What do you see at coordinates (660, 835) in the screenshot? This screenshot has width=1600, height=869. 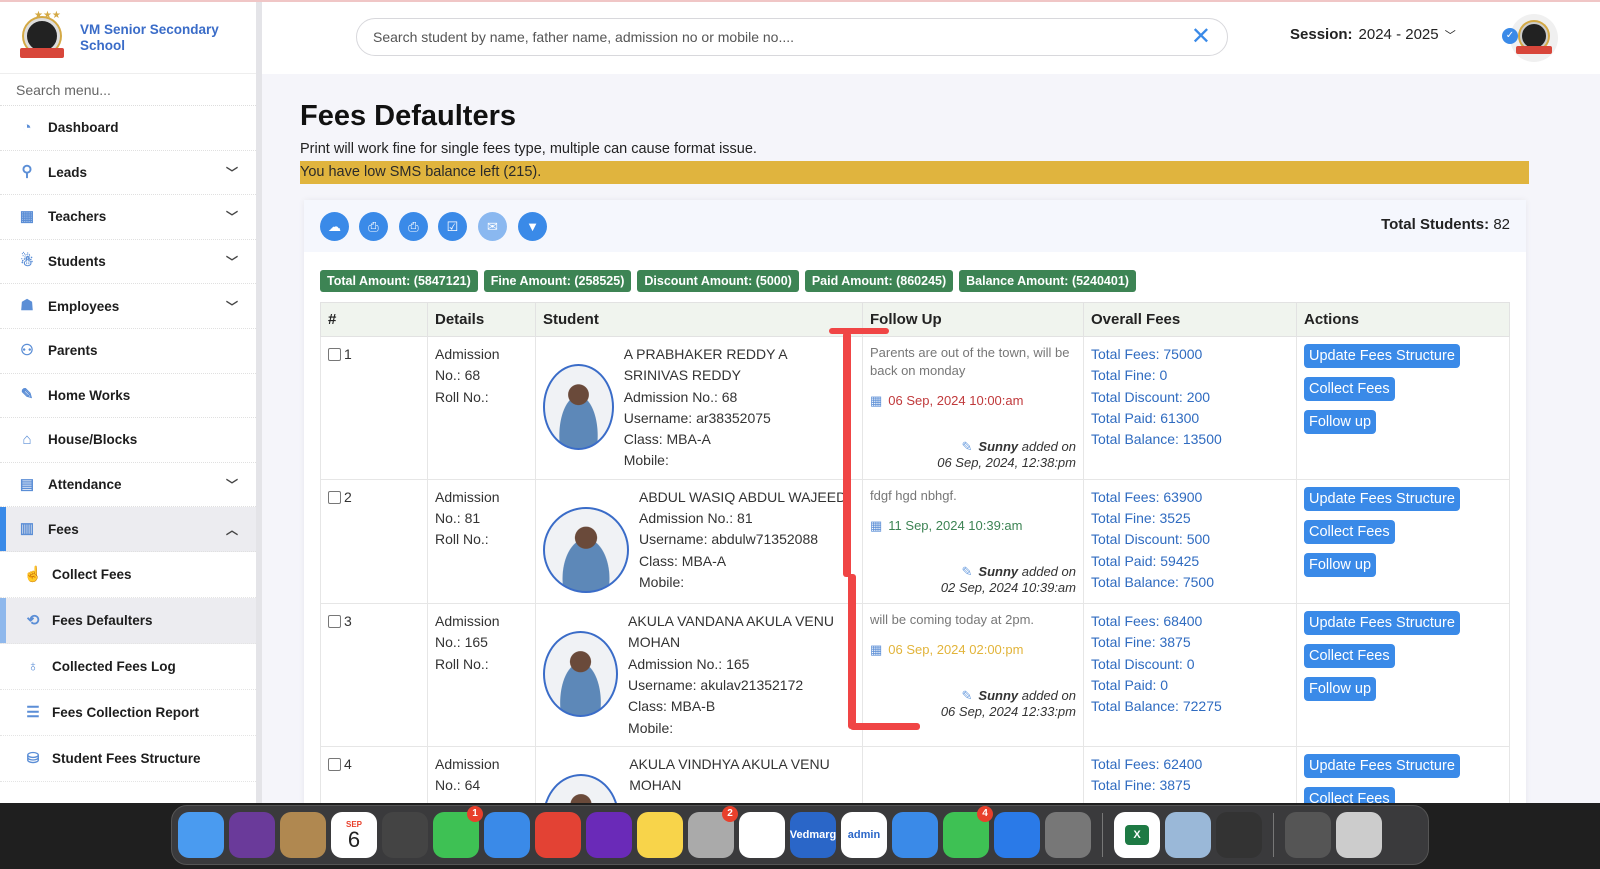 I see `dock-app-notes-icon` at bounding box center [660, 835].